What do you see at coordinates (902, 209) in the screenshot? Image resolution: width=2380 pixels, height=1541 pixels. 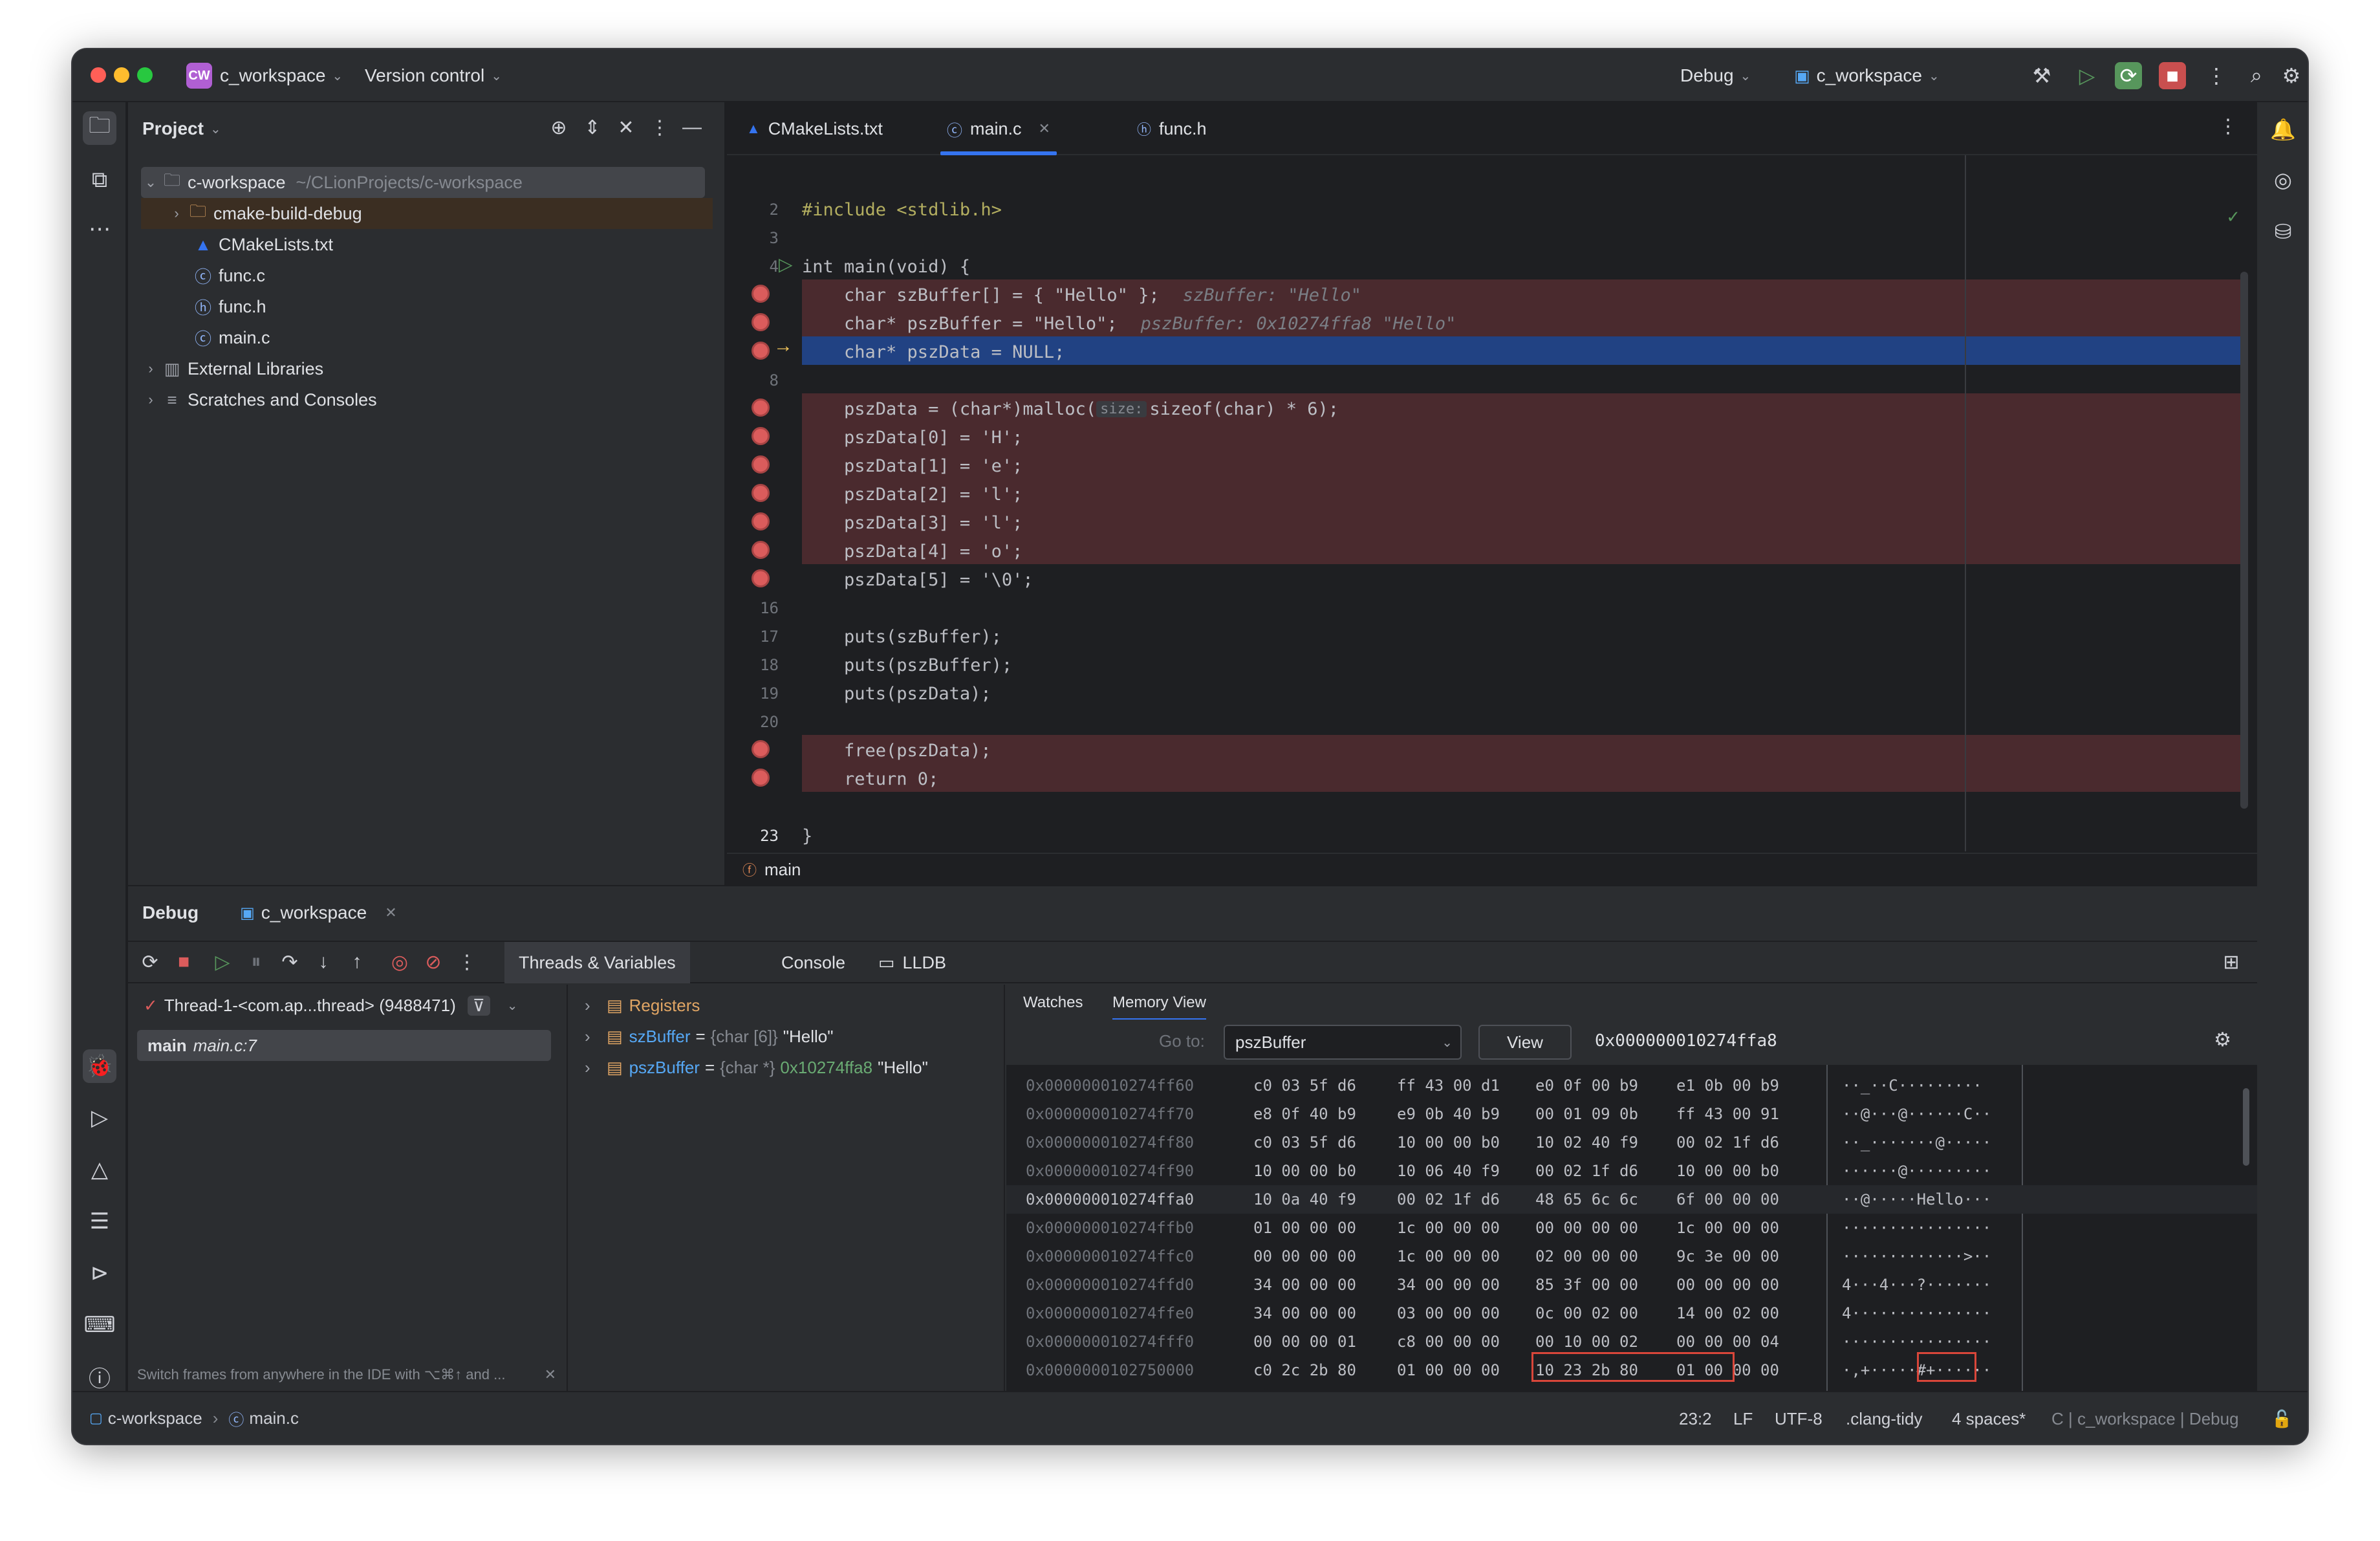 I see `code-line: #include <stdlib.h>` at bounding box center [902, 209].